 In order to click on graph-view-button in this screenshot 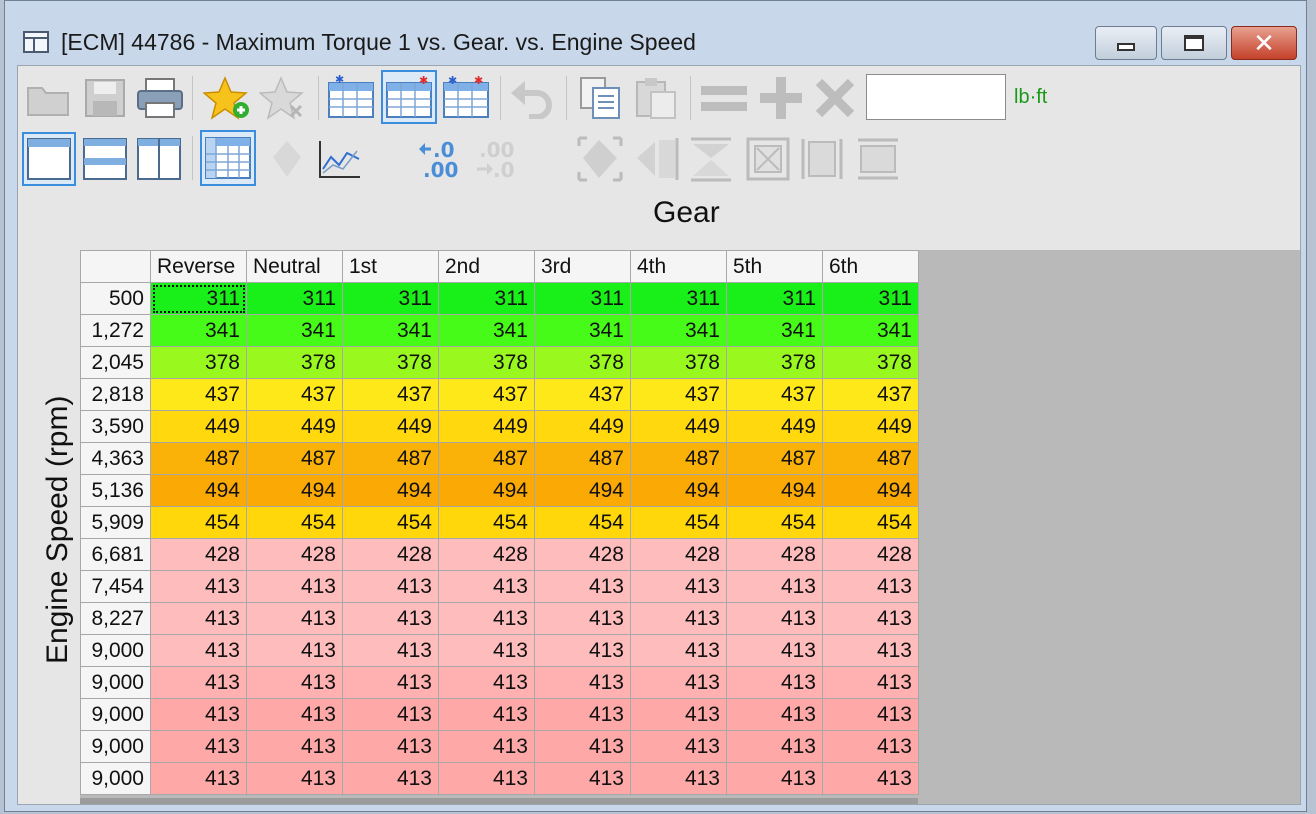, I will do `click(340, 159)`.